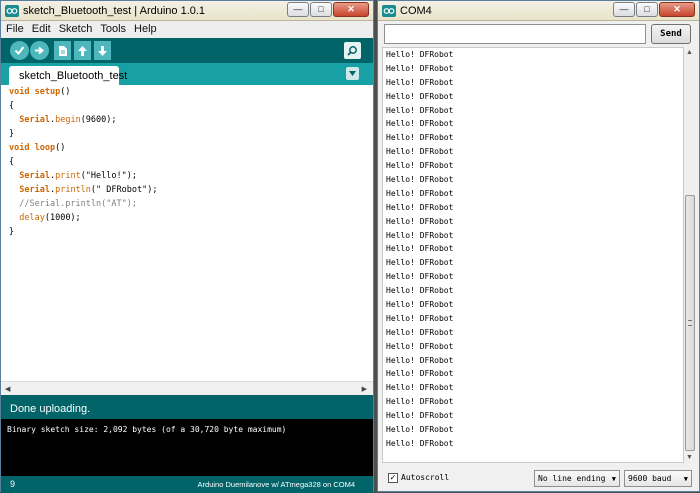  What do you see at coordinates (187, 407) in the screenshot?
I see `status-bar: Done uploading.` at bounding box center [187, 407].